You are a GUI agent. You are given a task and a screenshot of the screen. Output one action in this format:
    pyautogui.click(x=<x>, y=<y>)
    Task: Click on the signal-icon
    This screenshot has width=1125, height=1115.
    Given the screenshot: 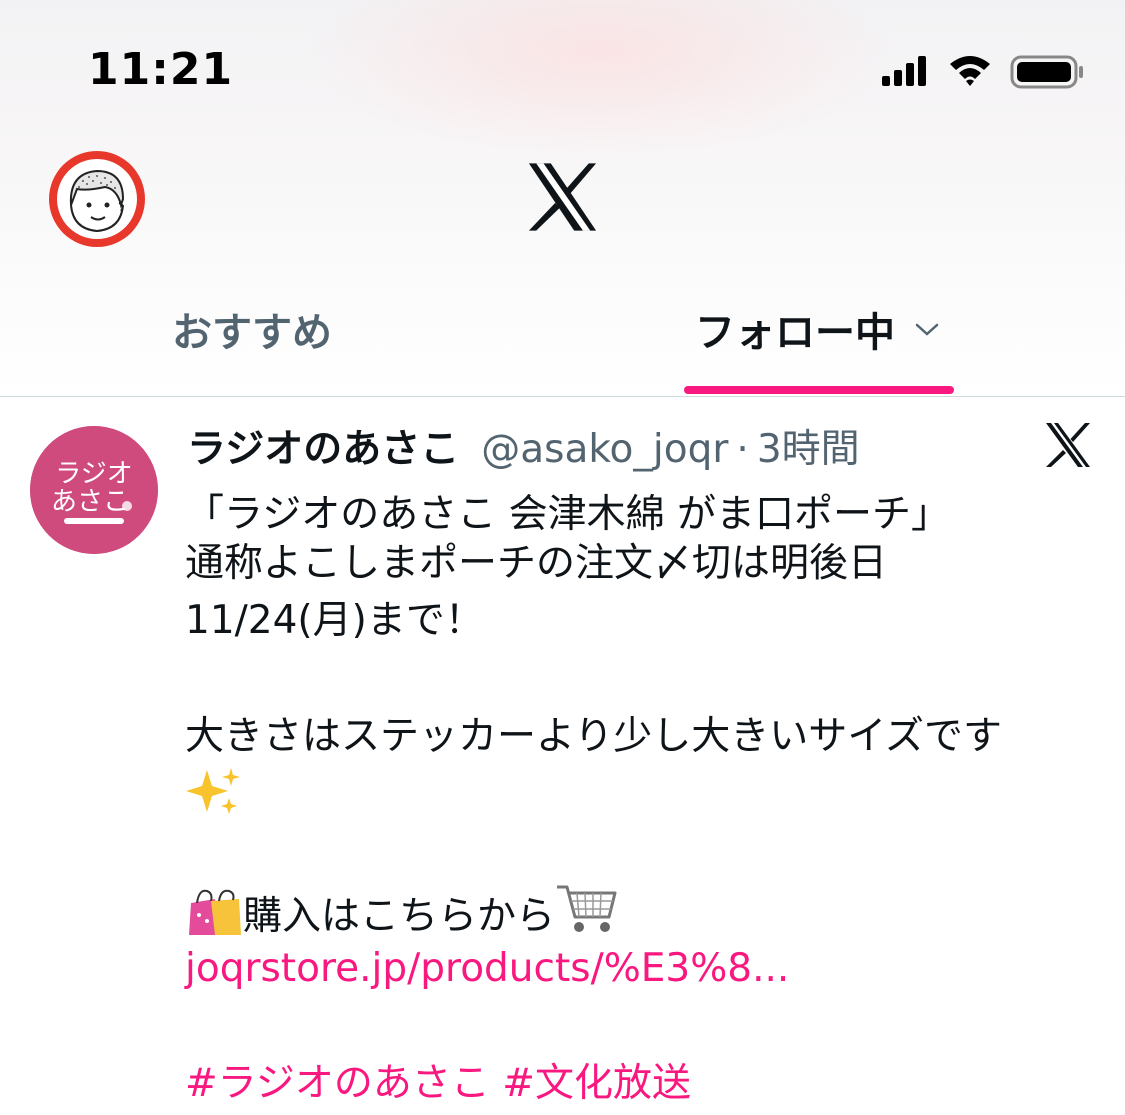 What is the action you would take?
    pyautogui.click(x=904, y=71)
    